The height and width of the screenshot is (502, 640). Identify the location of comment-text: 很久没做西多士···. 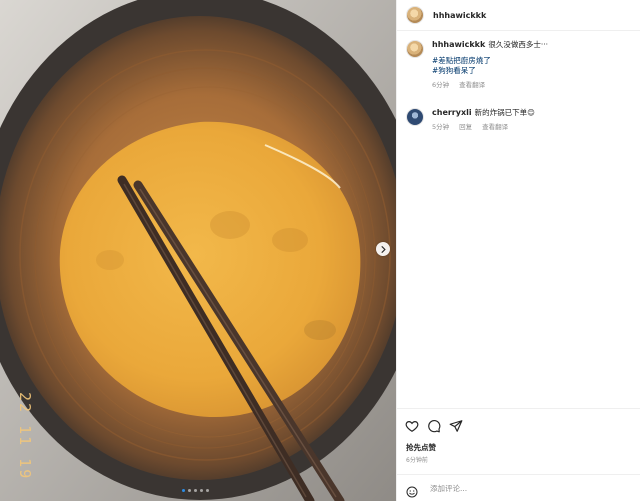
(518, 44).